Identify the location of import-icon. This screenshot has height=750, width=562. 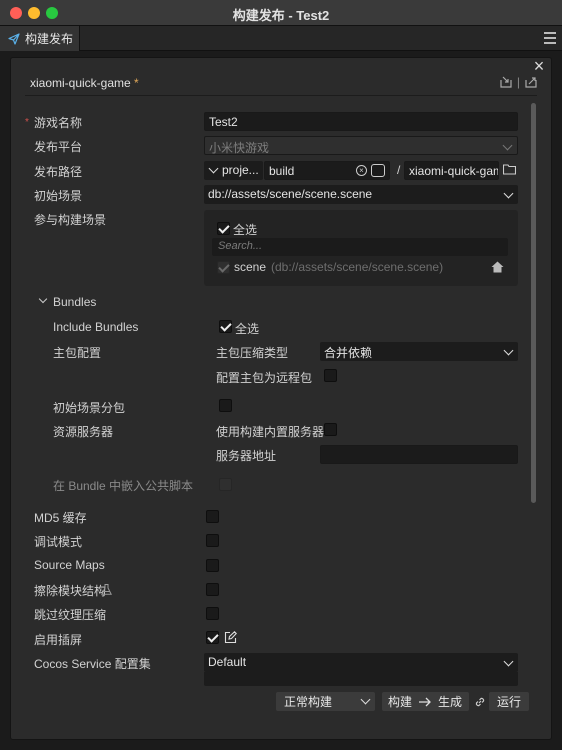
(506, 82).